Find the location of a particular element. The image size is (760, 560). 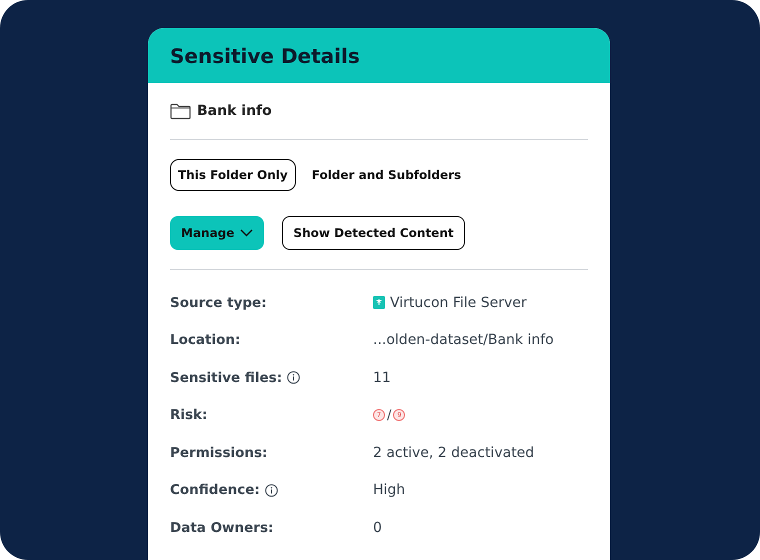

detail-value: 2 active, 2 deactivated is located at coordinates (453, 452).